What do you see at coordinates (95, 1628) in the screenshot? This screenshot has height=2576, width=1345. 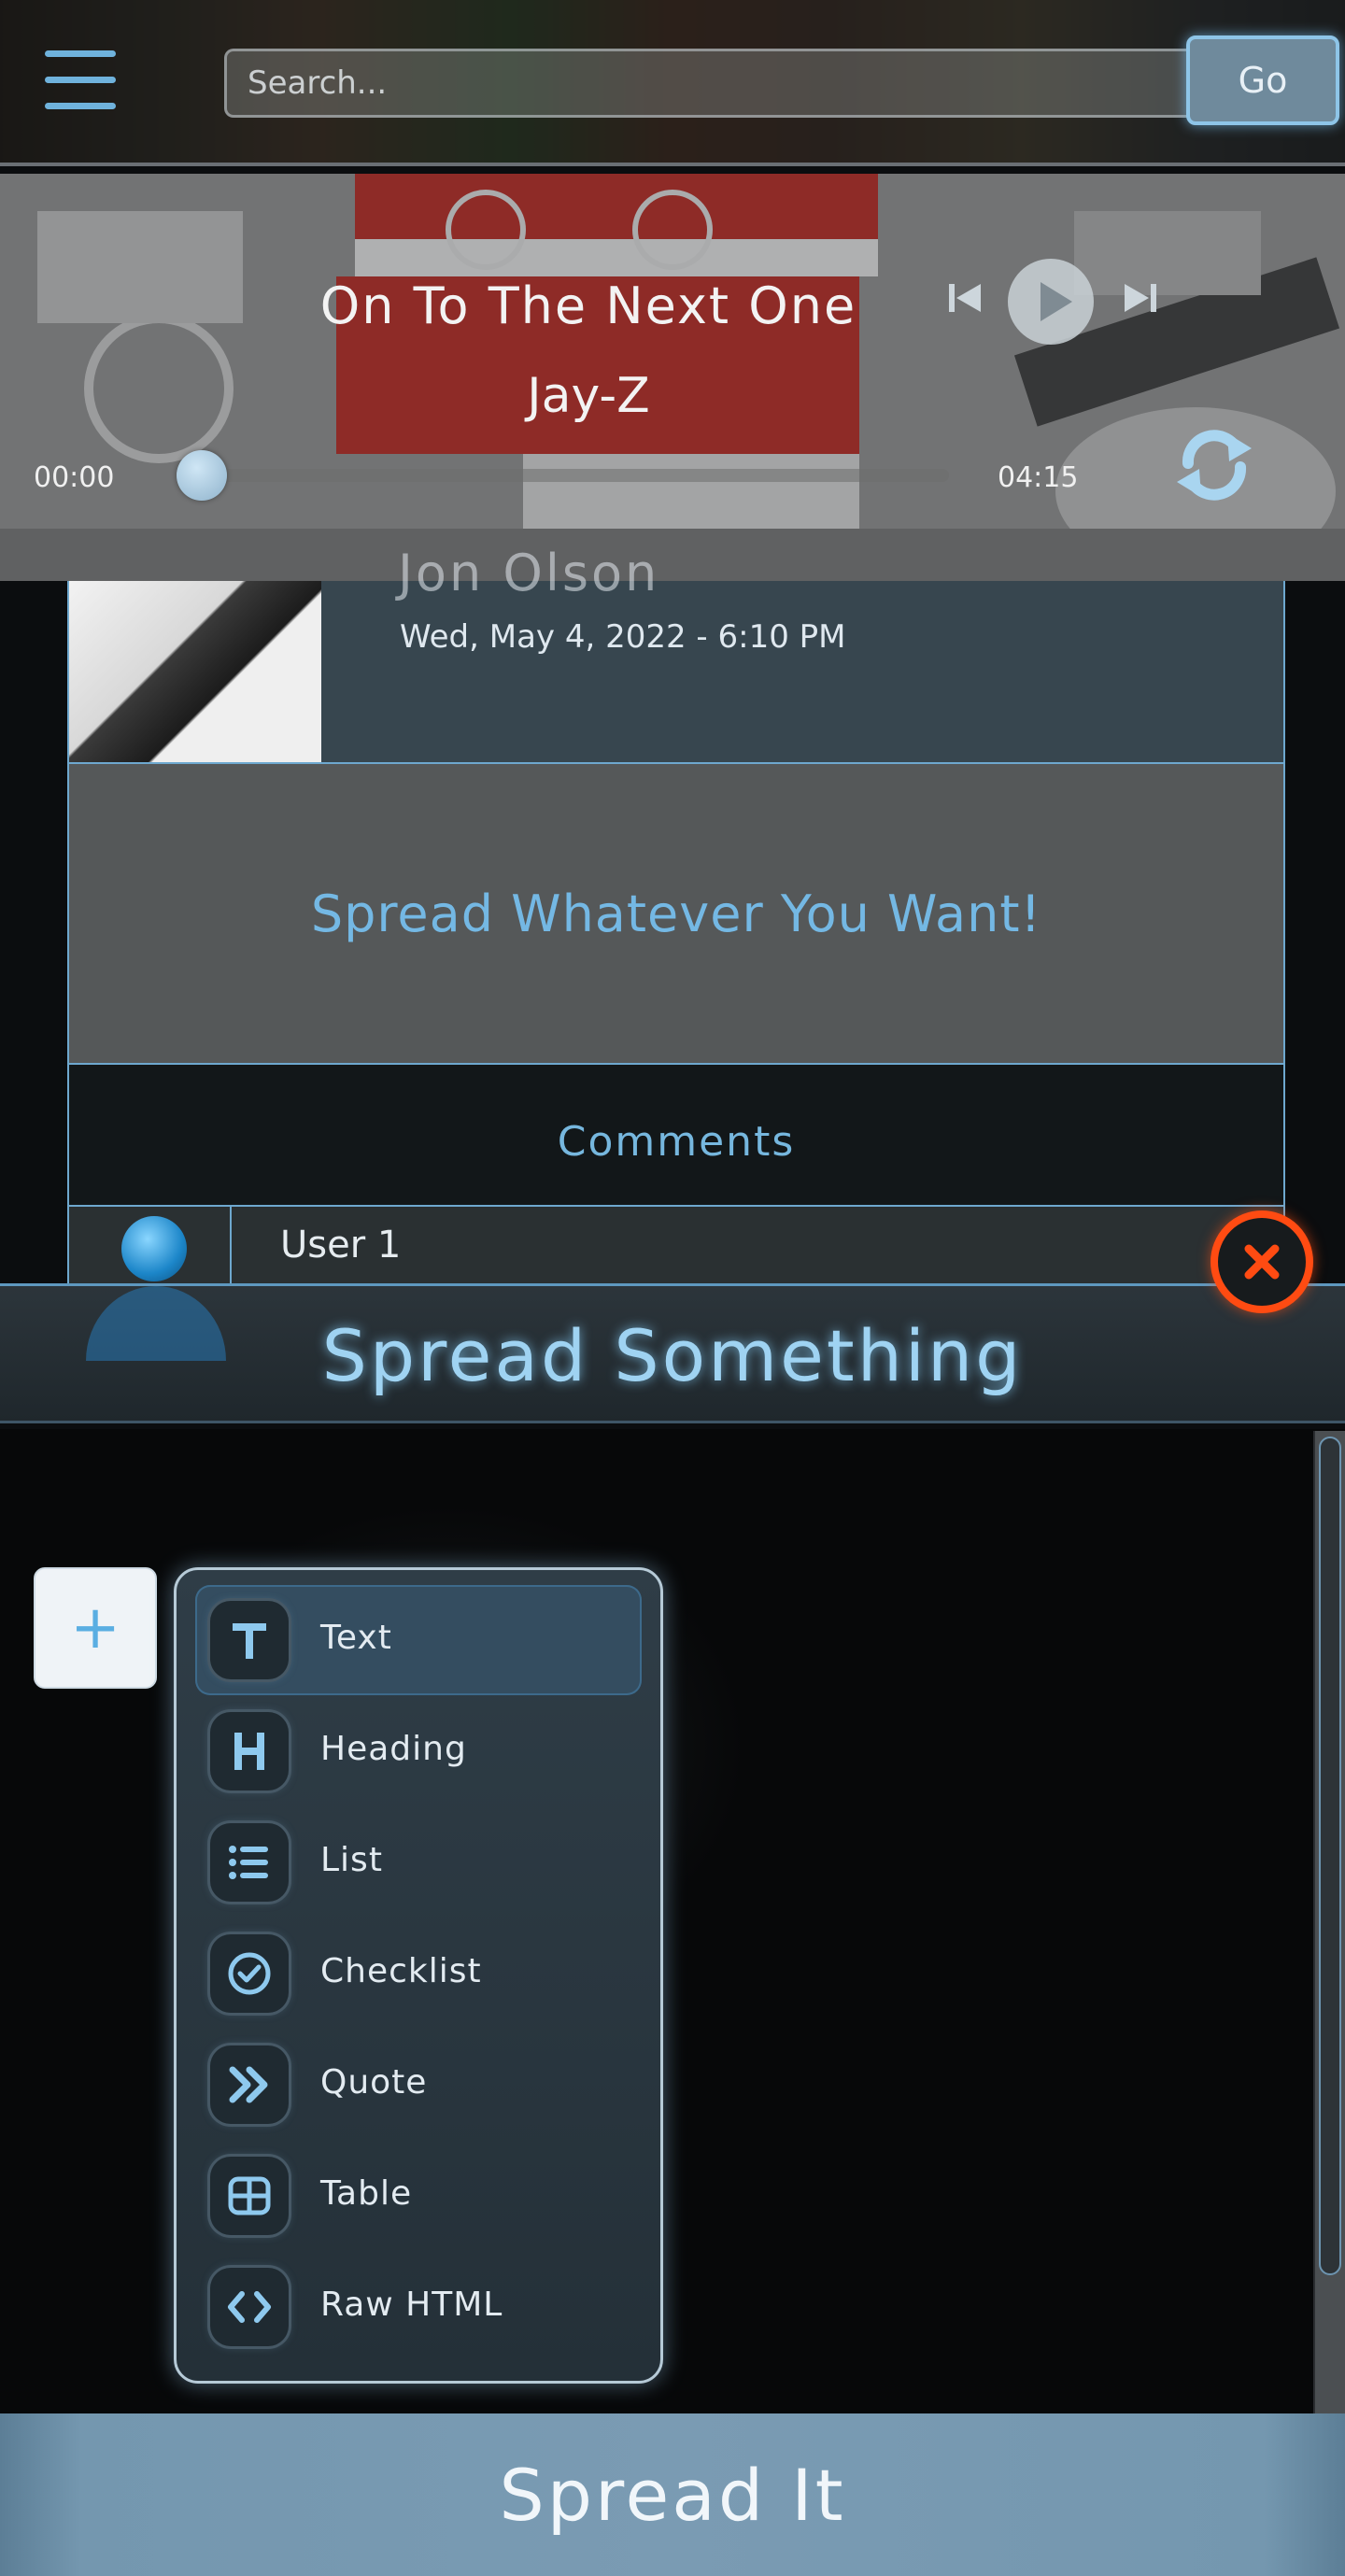 I see `add-block-button: +` at bounding box center [95, 1628].